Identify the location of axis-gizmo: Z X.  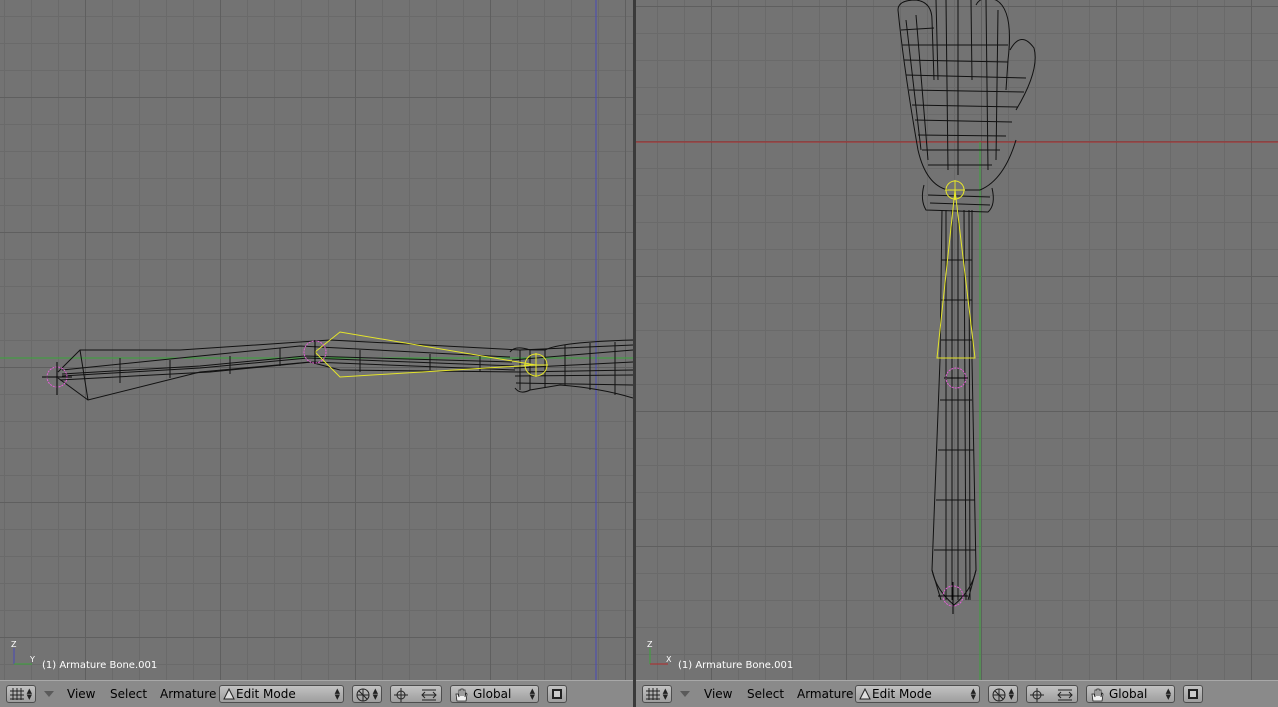
(659, 652).